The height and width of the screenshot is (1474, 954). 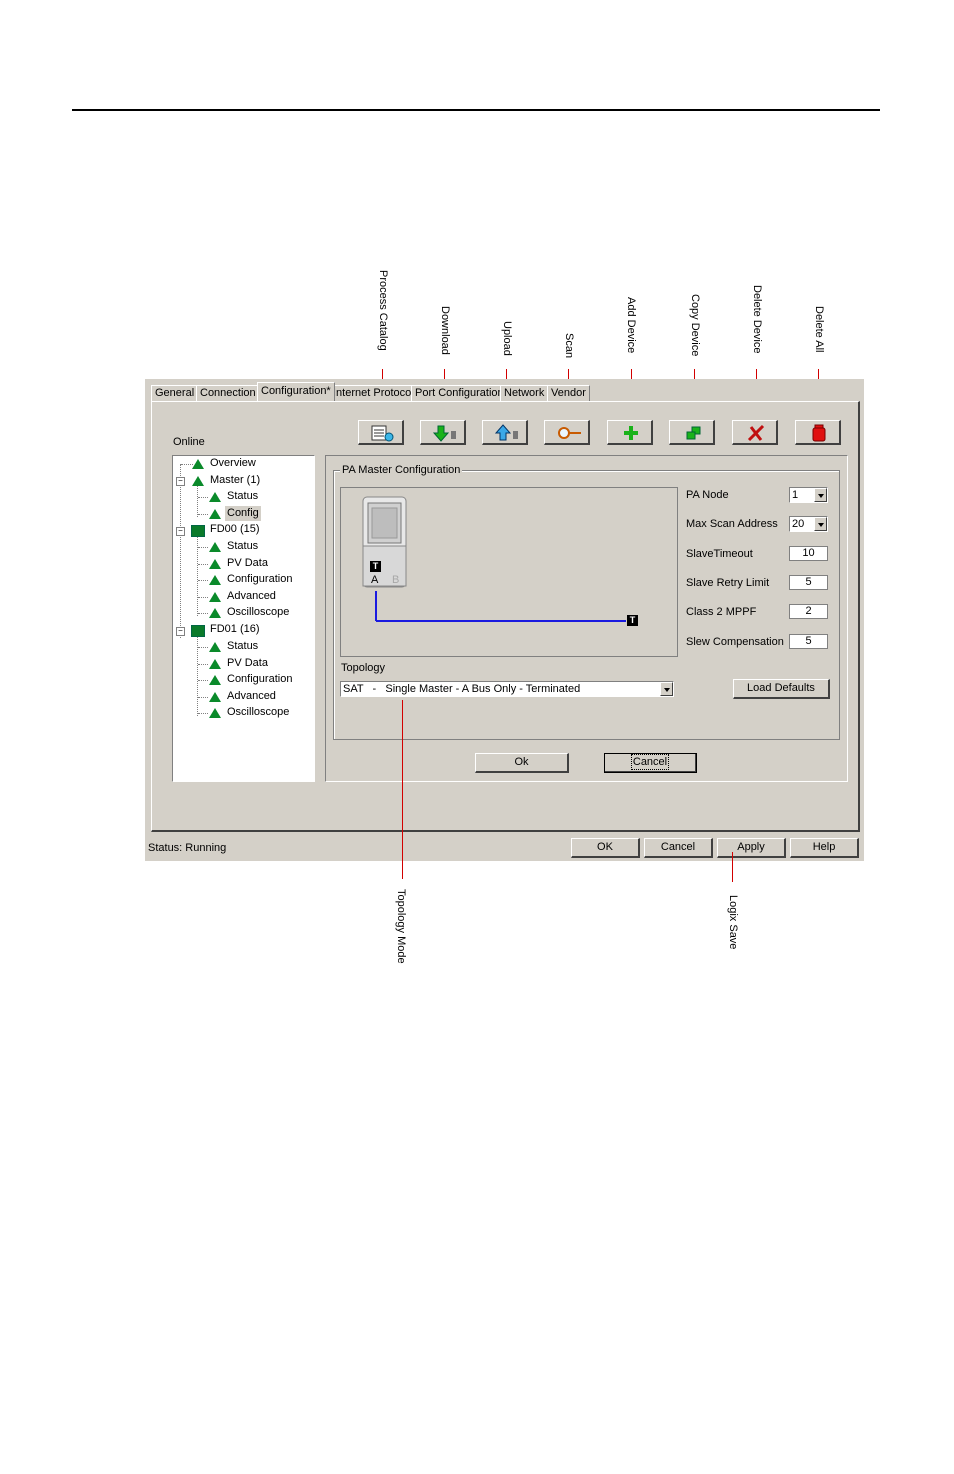 I want to click on delete-x-icon, so click(x=756, y=433).